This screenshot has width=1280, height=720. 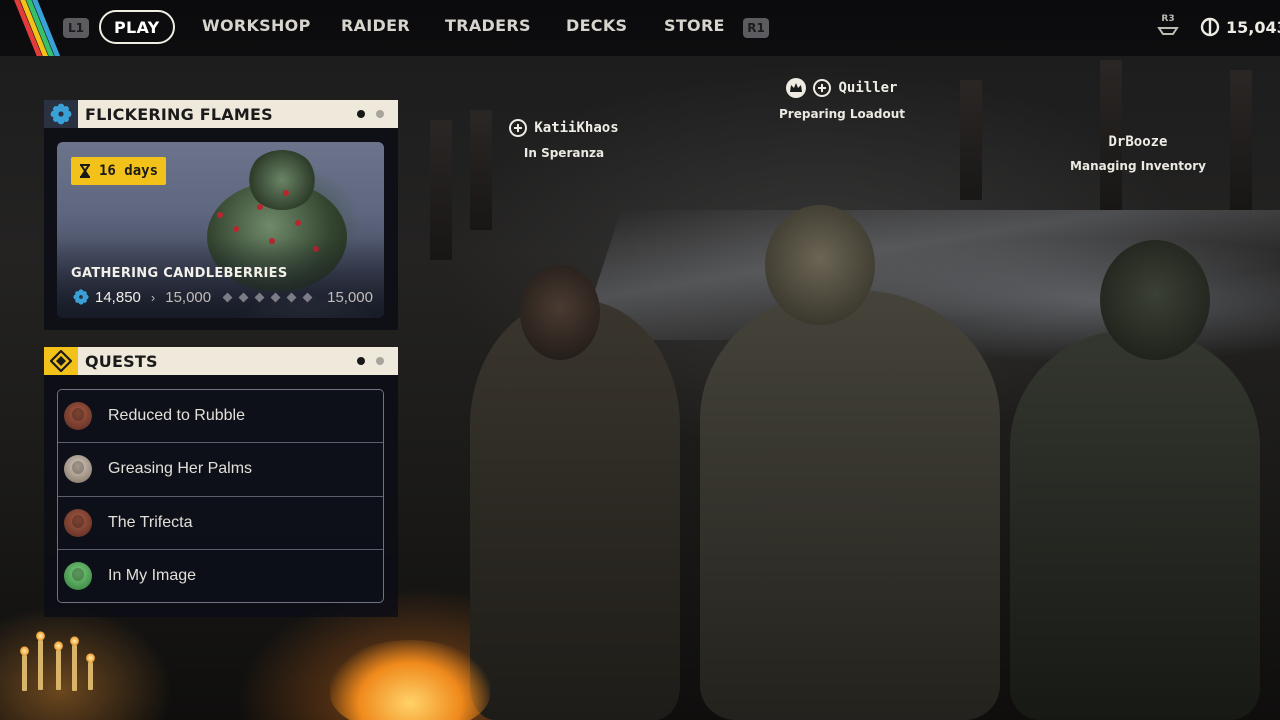 I want to click on event-title: FLICKERING FLAMES, so click(x=179, y=114).